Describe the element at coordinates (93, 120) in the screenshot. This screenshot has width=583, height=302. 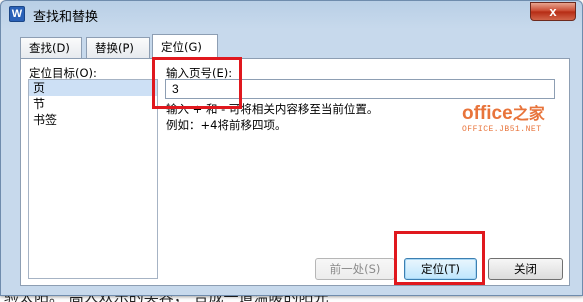
I see `list-item-bookmark: 书签` at that location.